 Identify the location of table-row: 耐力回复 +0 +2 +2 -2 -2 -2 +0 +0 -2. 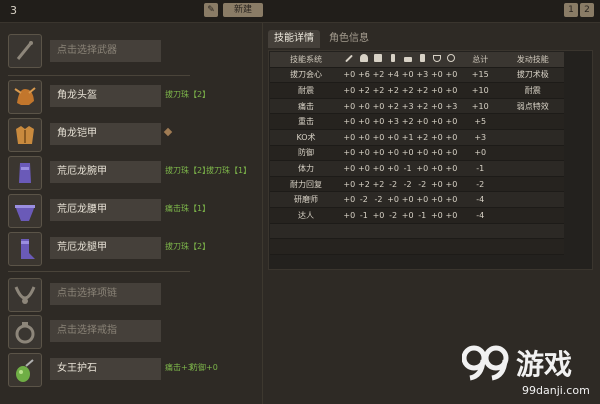
(417, 184).